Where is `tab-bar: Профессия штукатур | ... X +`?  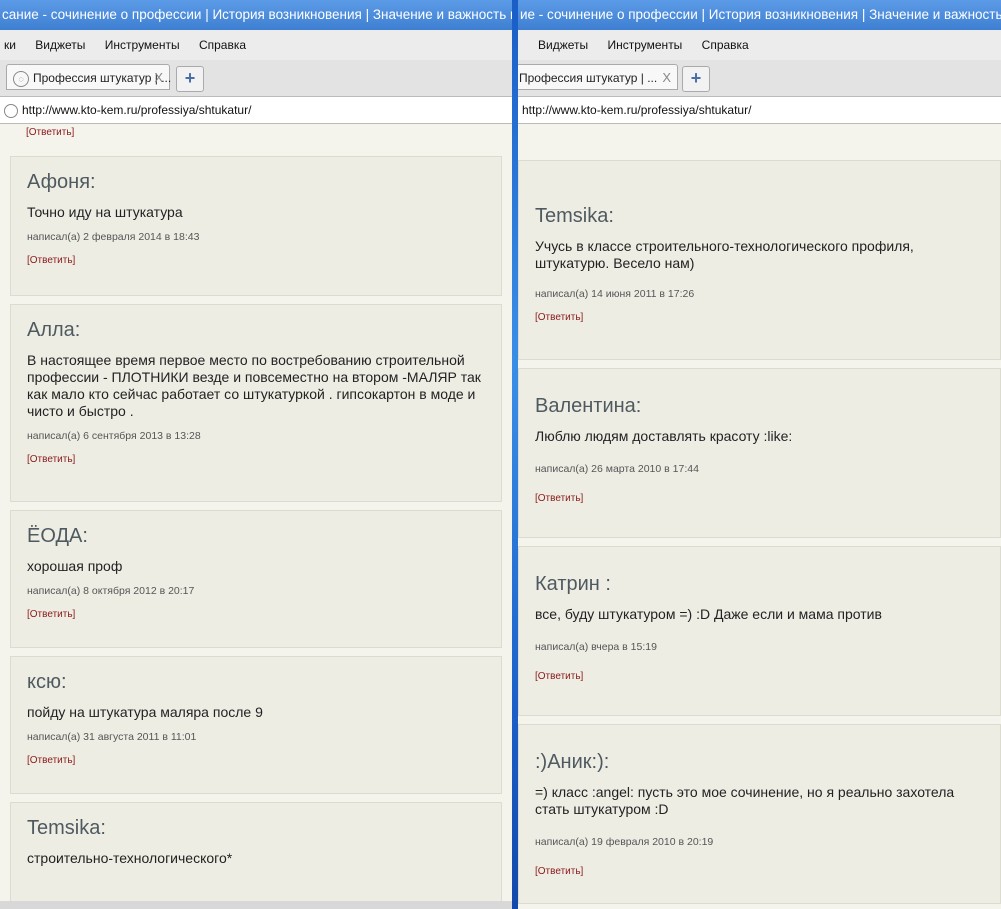
tab-bar: Профессия штукатур | ... X + is located at coordinates (759, 78).